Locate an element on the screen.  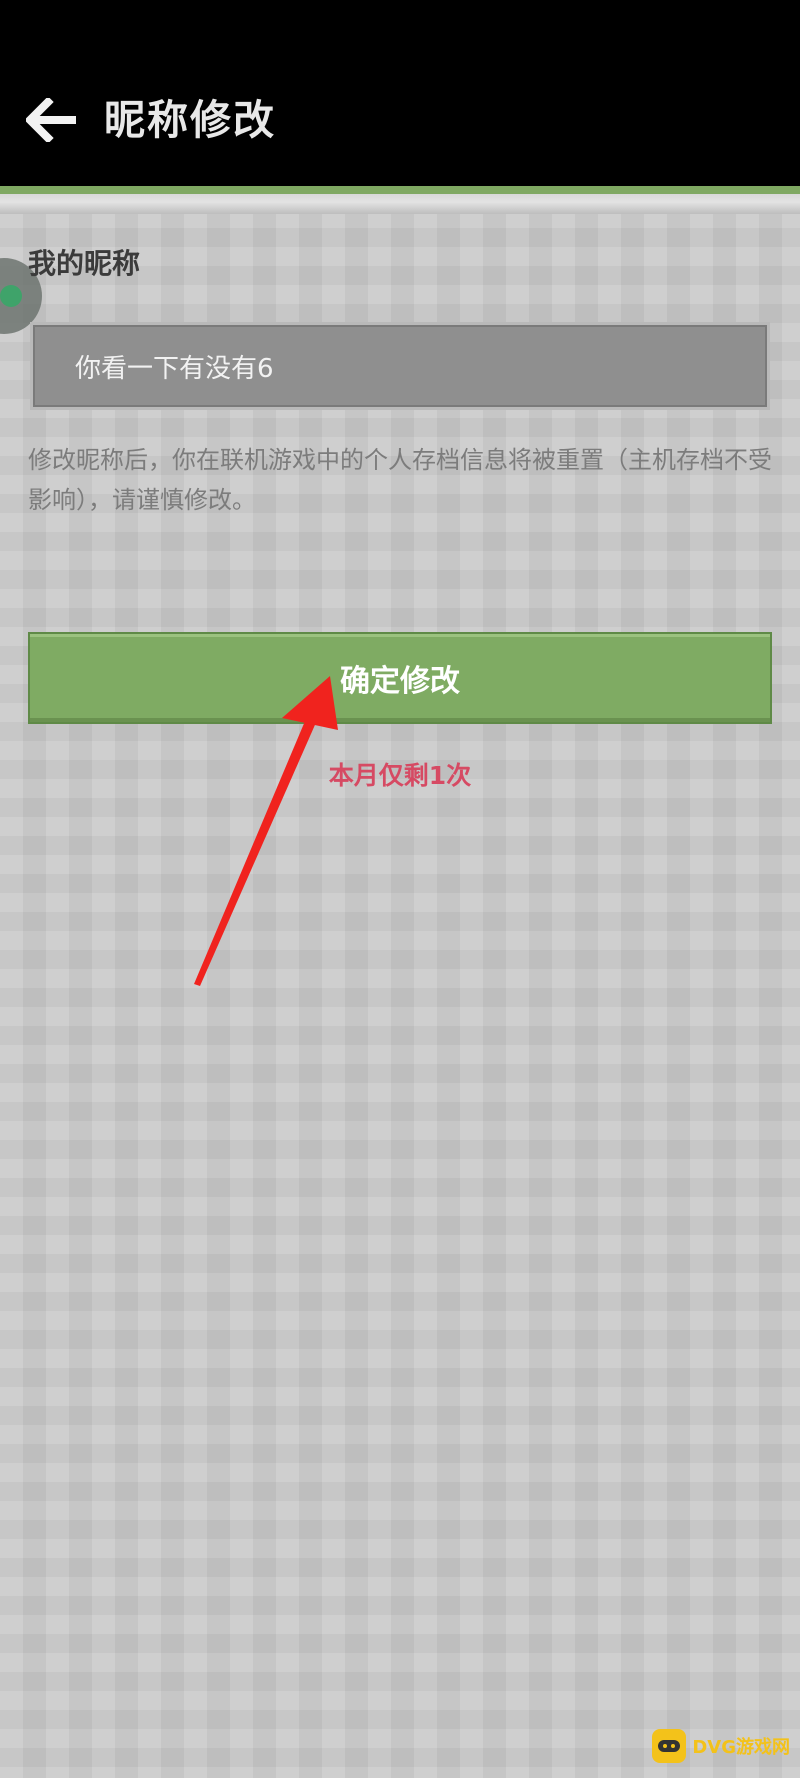
header-divider-shadow is located at coordinates (400, 204).